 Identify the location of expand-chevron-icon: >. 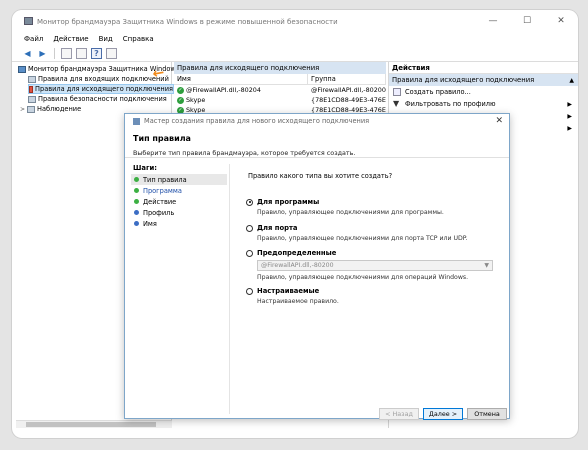
(22, 109).